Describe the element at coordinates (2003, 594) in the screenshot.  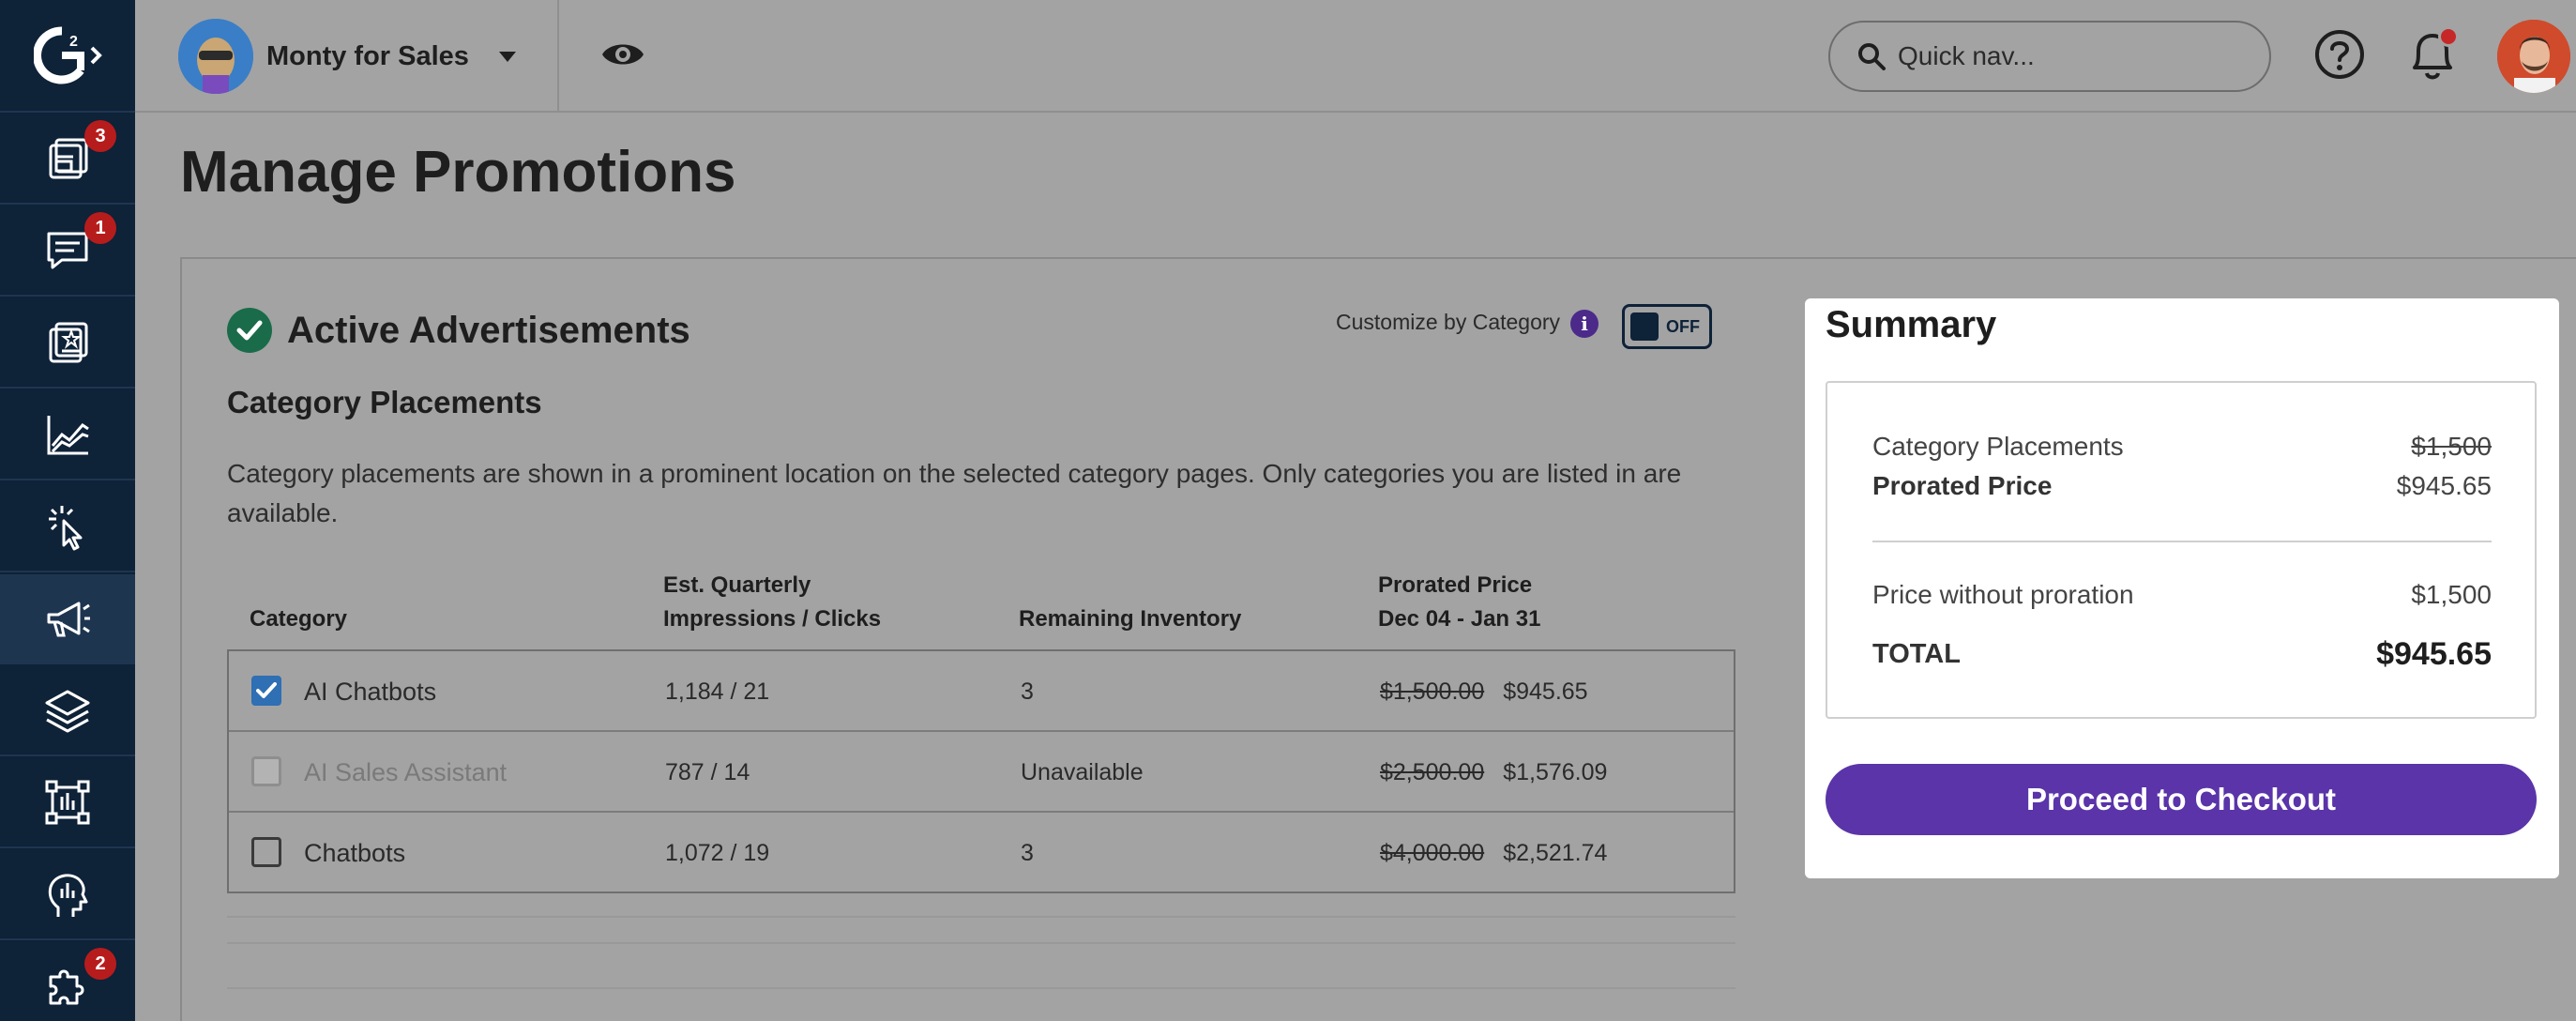
I see `summary-without-label: Price without proration` at that location.